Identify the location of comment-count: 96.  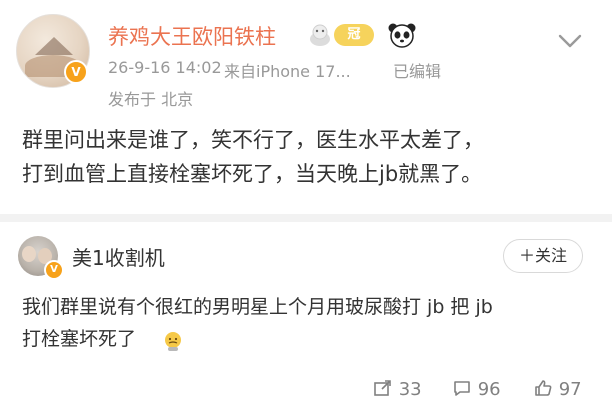
(489, 389).